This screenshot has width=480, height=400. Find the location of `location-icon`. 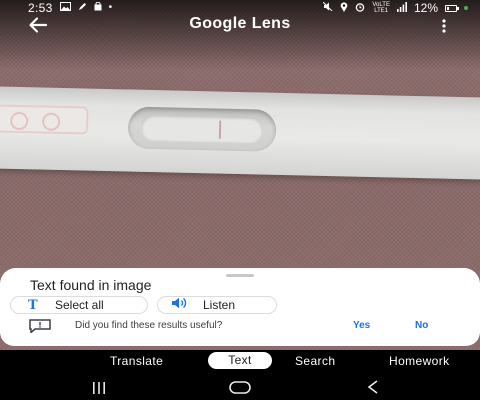

location-icon is located at coordinates (344, 8).